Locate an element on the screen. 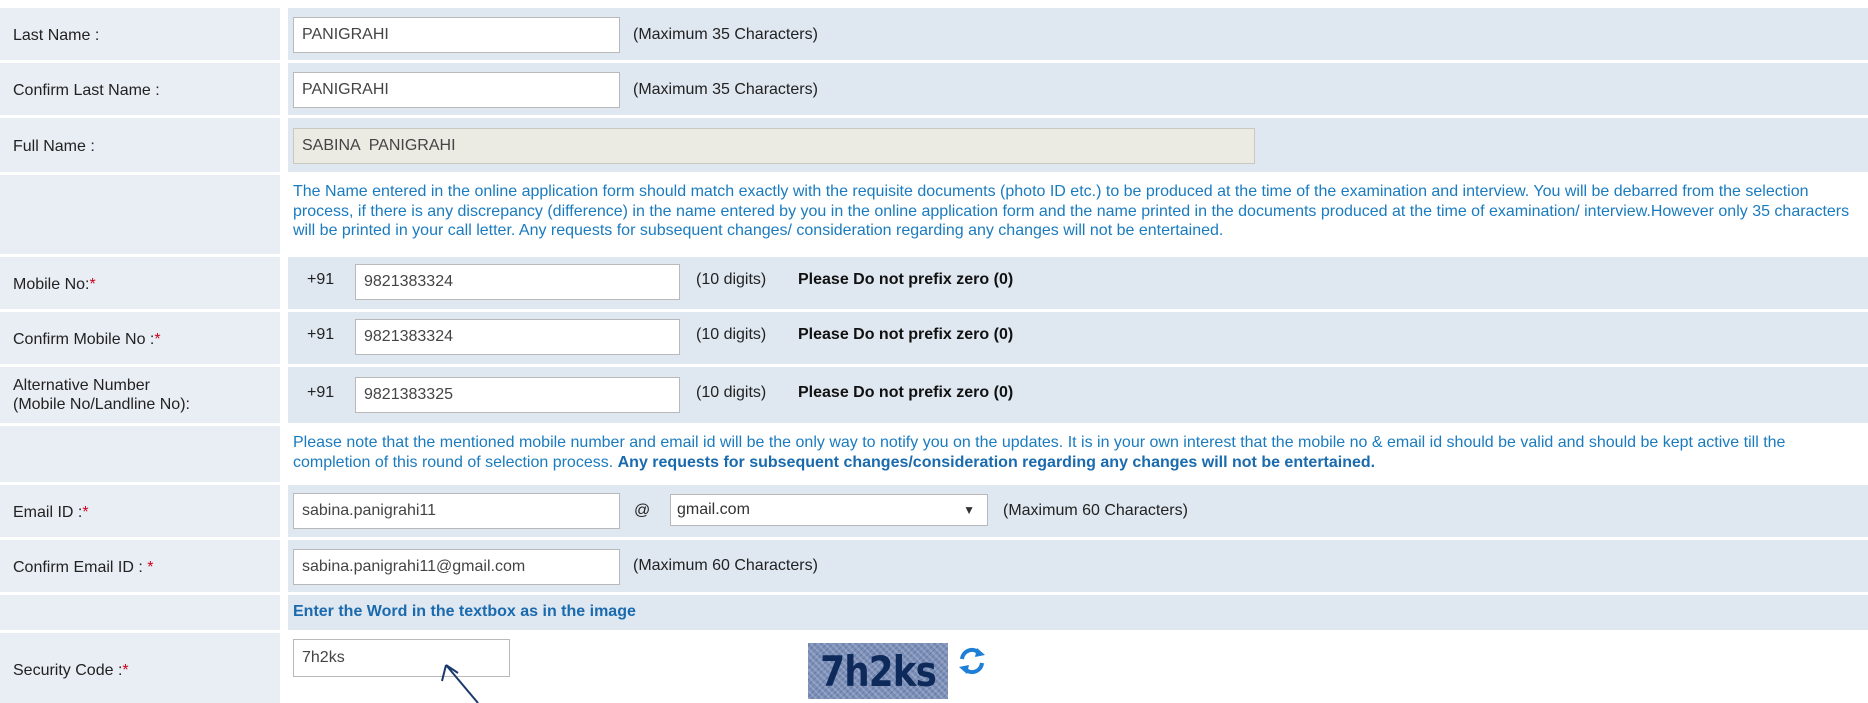 This screenshot has height=703, width=1868. refresh-icon is located at coordinates (972, 661).